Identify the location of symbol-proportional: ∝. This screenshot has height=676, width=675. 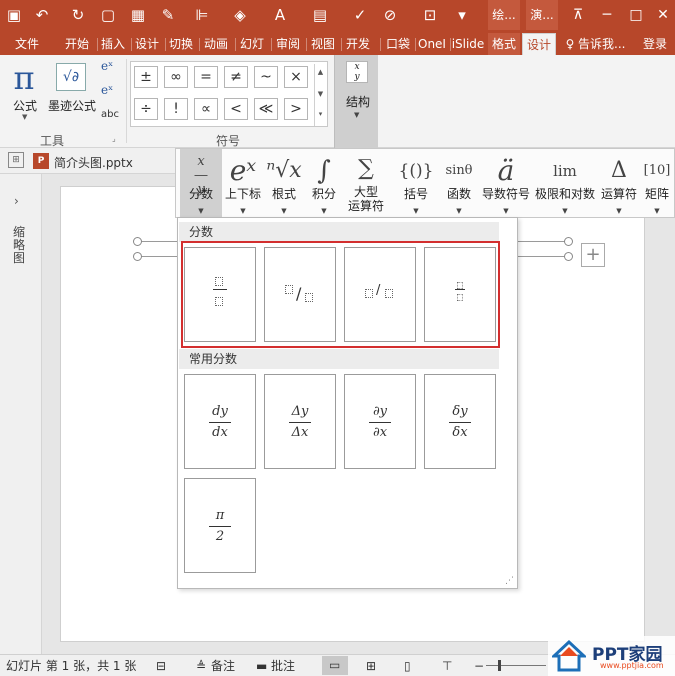
(206, 109).